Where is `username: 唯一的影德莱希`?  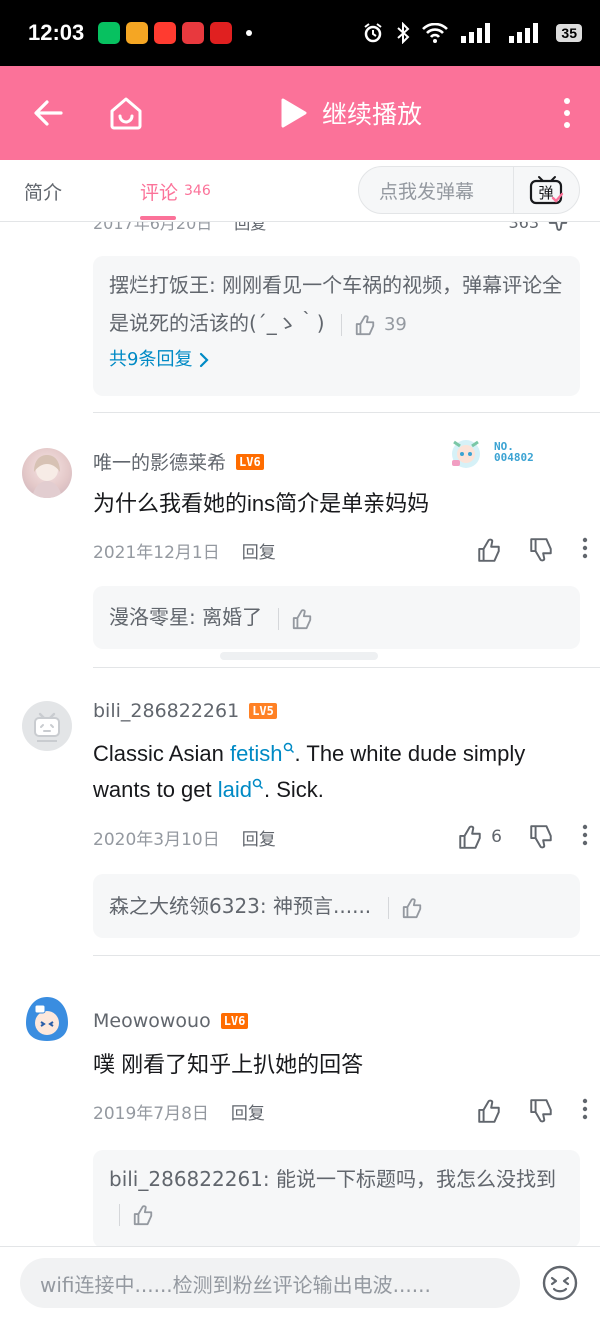 username: 唯一的影德莱希 is located at coordinates (159, 461).